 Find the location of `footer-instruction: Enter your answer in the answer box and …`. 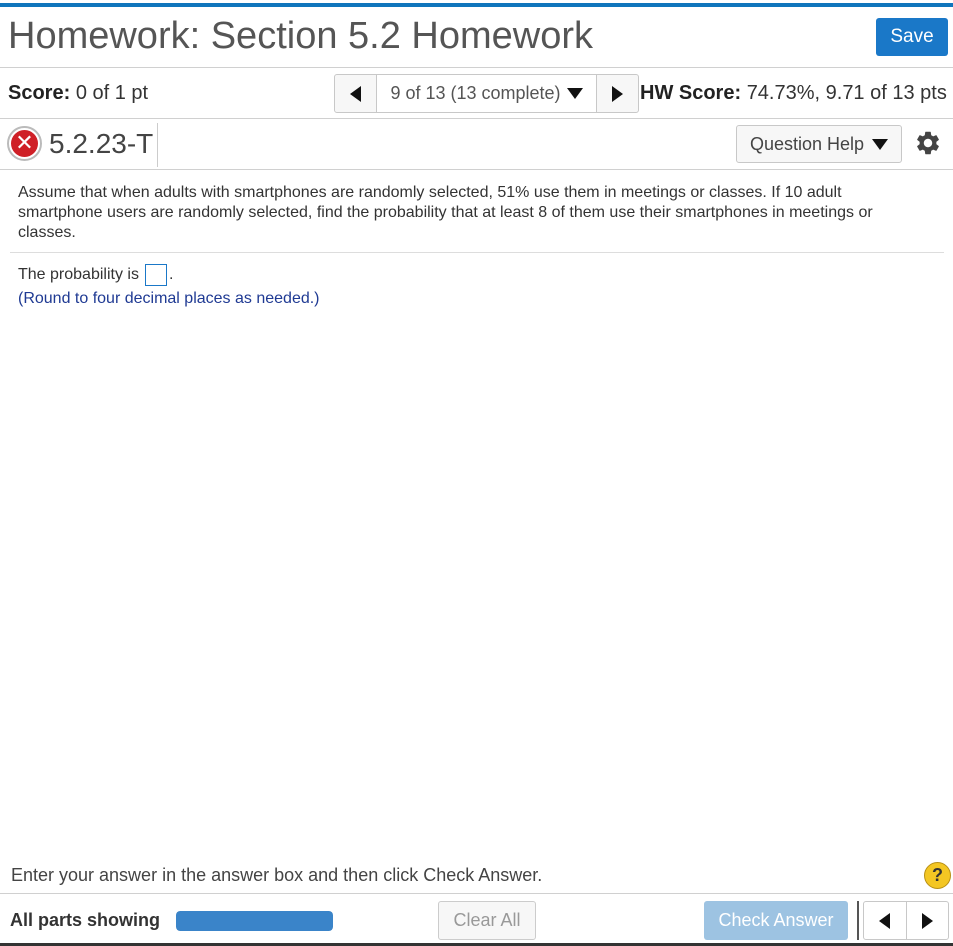

footer-instruction: Enter your answer in the answer box and … is located at coordinates (277, 875).